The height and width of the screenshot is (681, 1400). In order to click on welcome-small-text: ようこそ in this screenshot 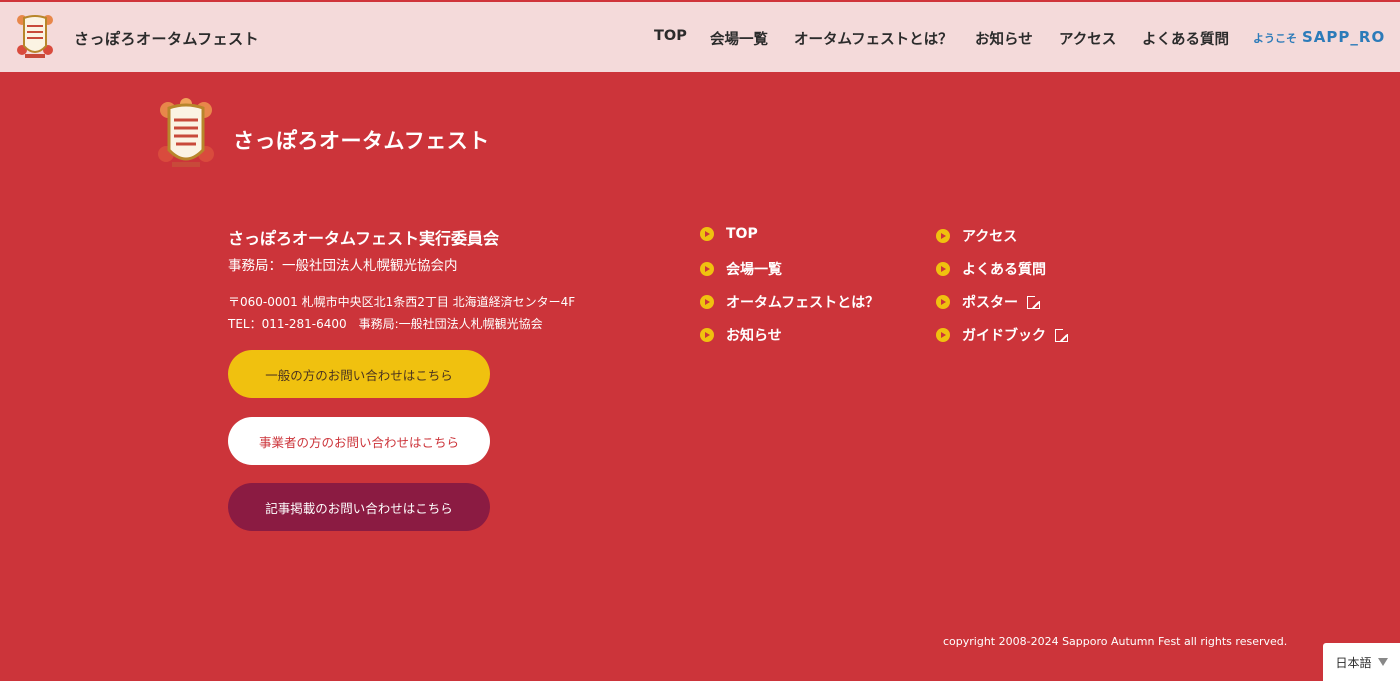, I will do `click(1275, 38)`.